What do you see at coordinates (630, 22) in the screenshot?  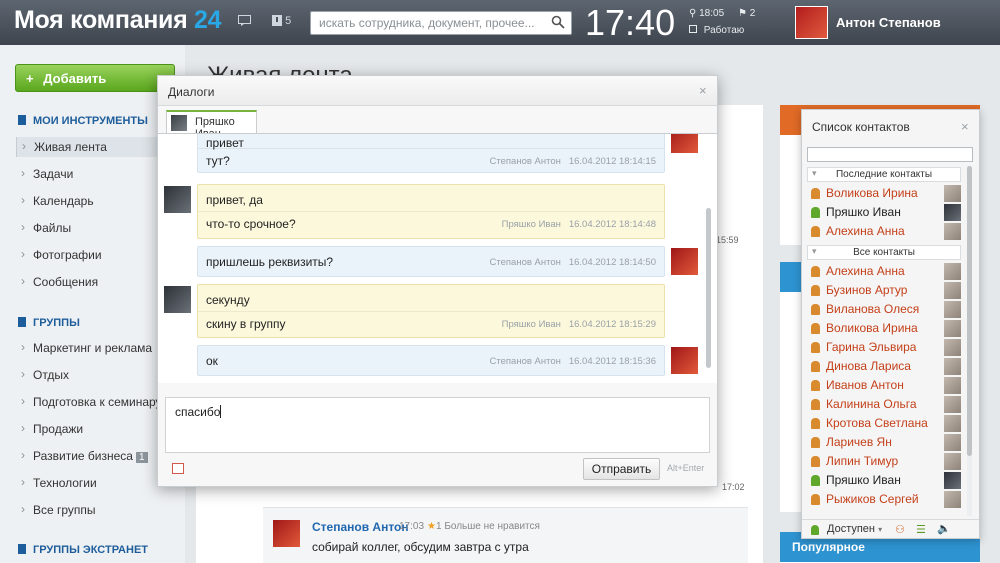 I see `clock: 17:40` at bounding box center [630, 22].